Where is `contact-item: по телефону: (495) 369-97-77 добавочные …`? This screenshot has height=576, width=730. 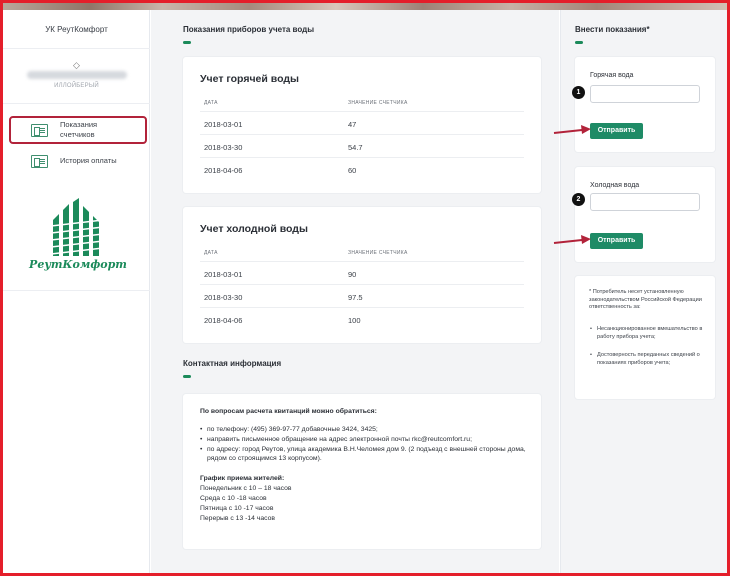
contact-item: по телефону: (495) 369-97-77 добавочные … is located at coordinates (363, 429).